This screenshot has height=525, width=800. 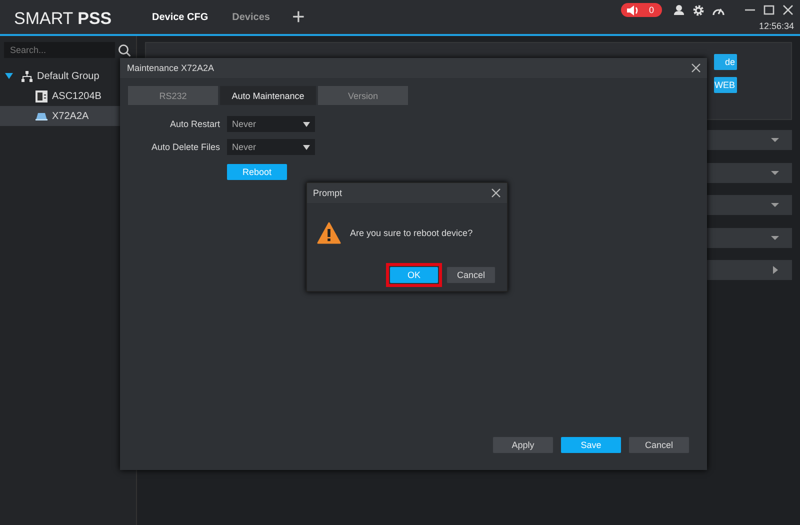 I want to click on caret-icon, so click(x=306, y=147).